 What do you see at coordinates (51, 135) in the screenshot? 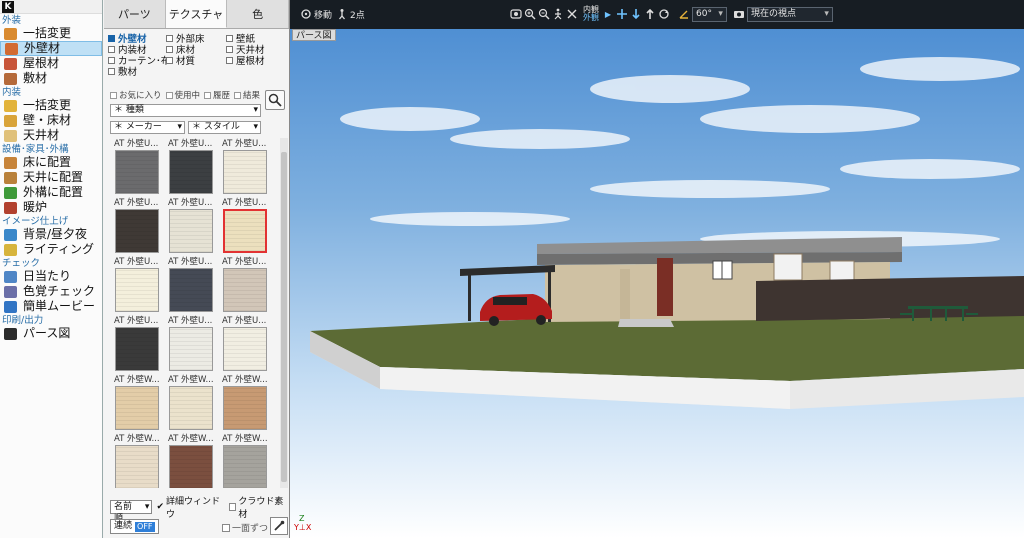
I see `sidebar-item: 天井材` at bounding box center [51, 135].